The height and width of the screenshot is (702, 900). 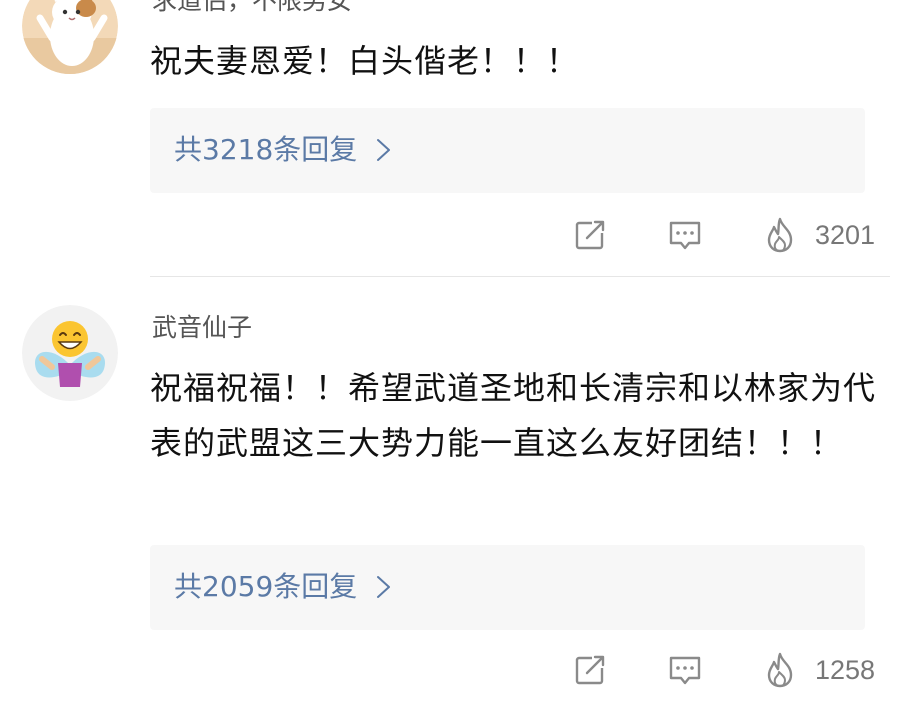 I want to click on like-count: 1258, so click(x=845, y=670).